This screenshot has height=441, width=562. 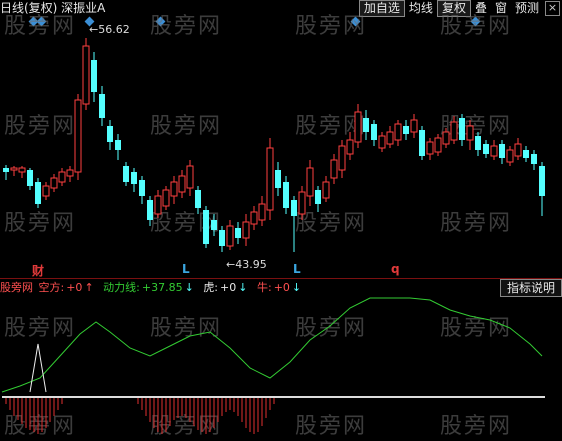 I want to click on dongli-label: 动力线:, so click(x=121, y=287).